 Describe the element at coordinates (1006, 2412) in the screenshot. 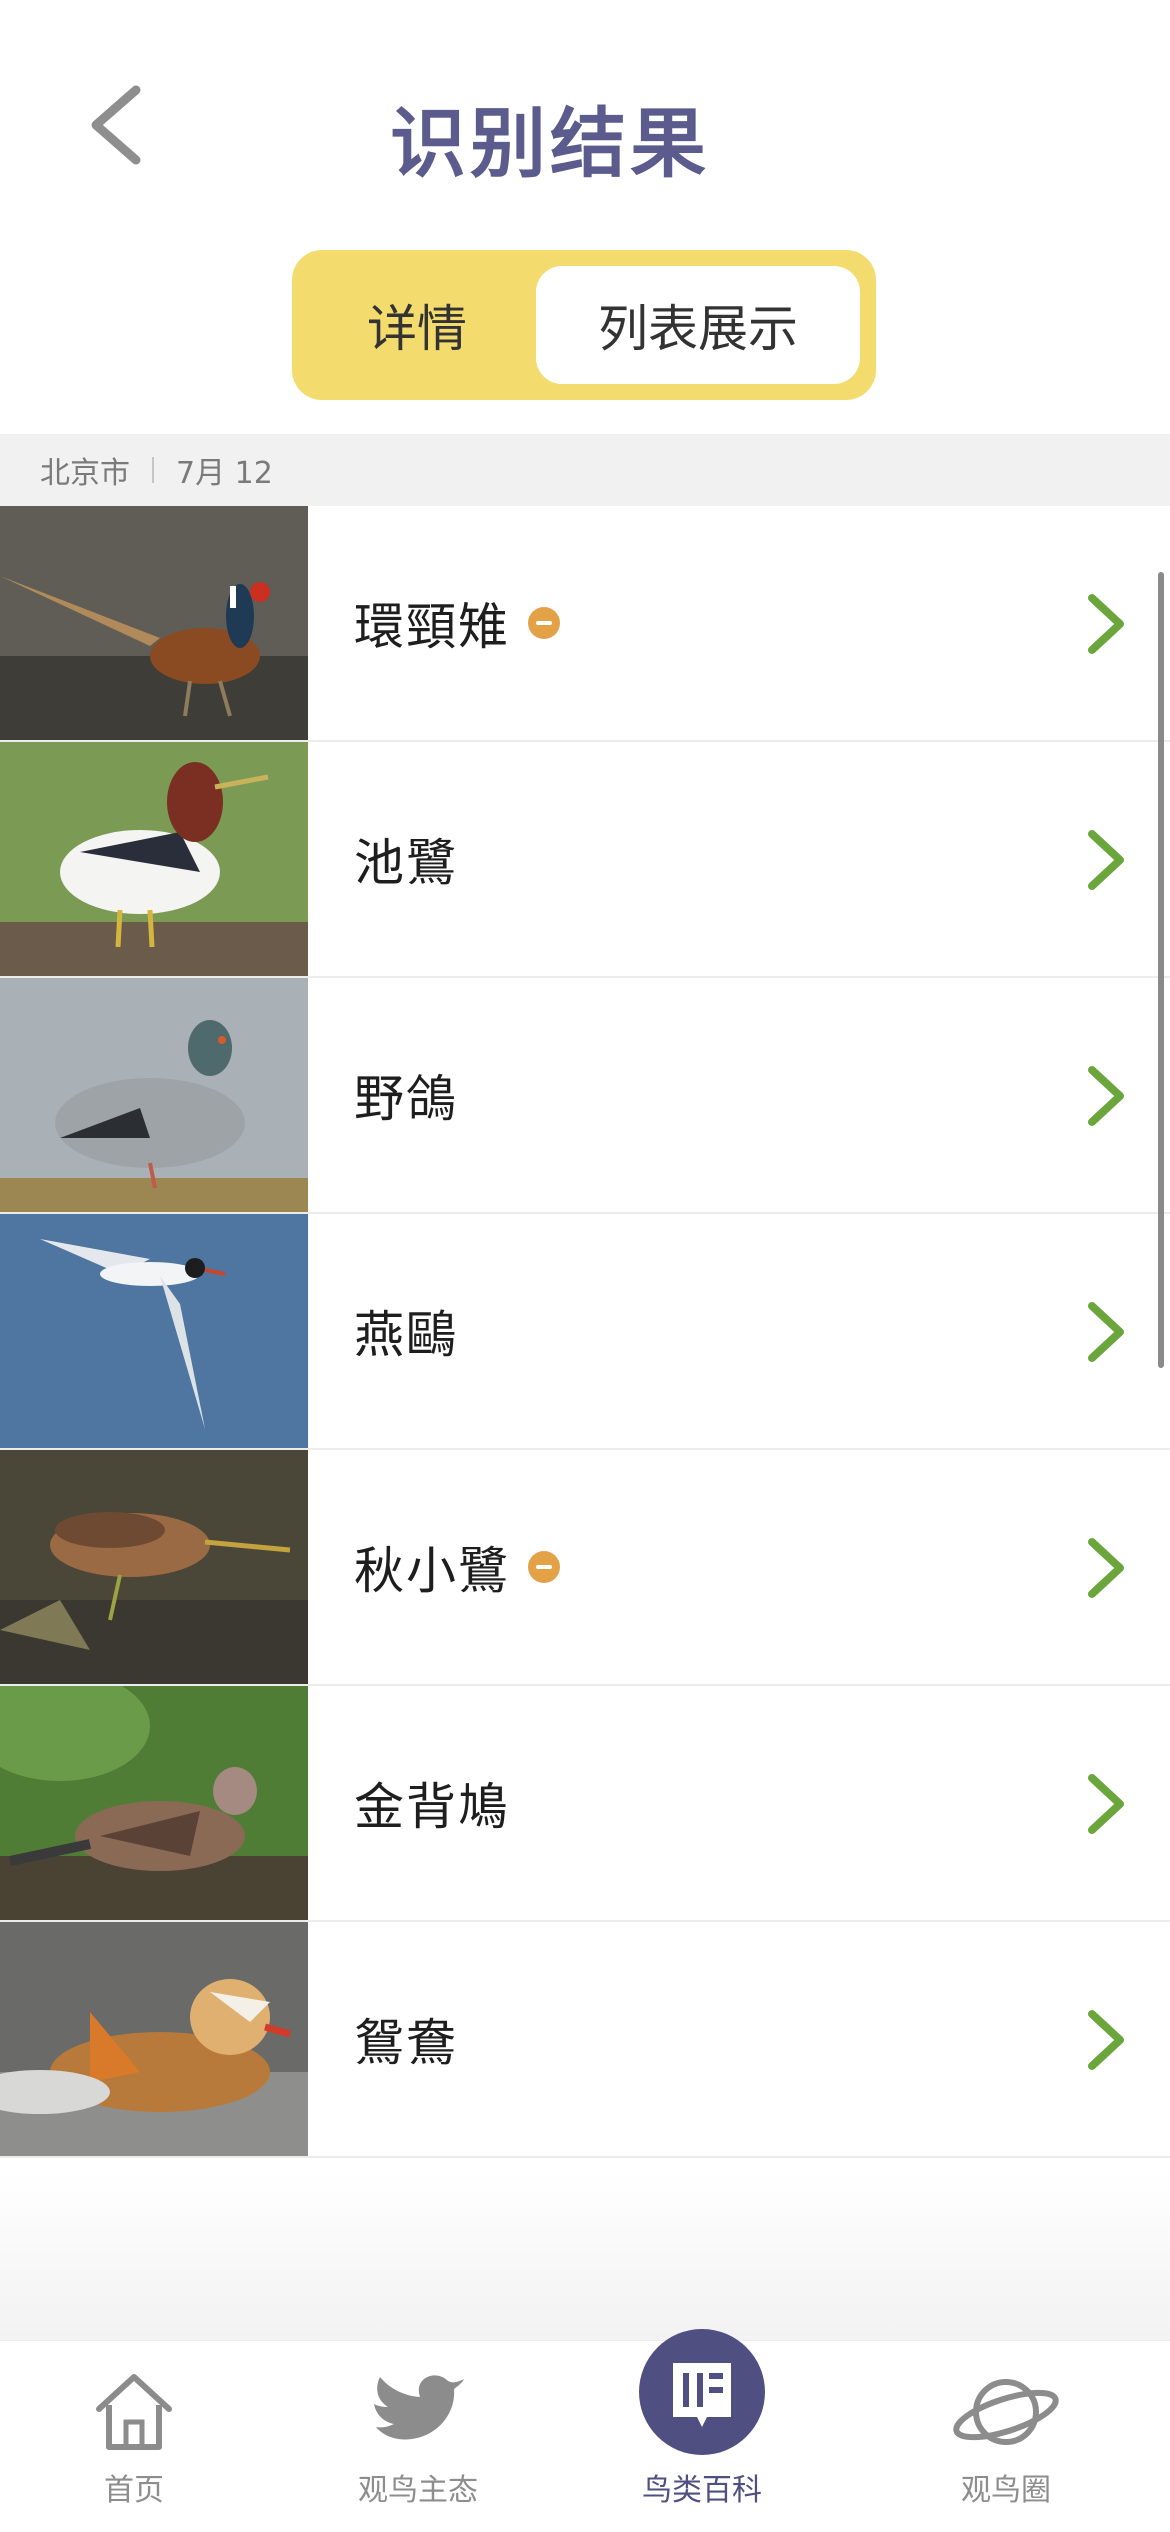

I see `planet-icon` at that location.